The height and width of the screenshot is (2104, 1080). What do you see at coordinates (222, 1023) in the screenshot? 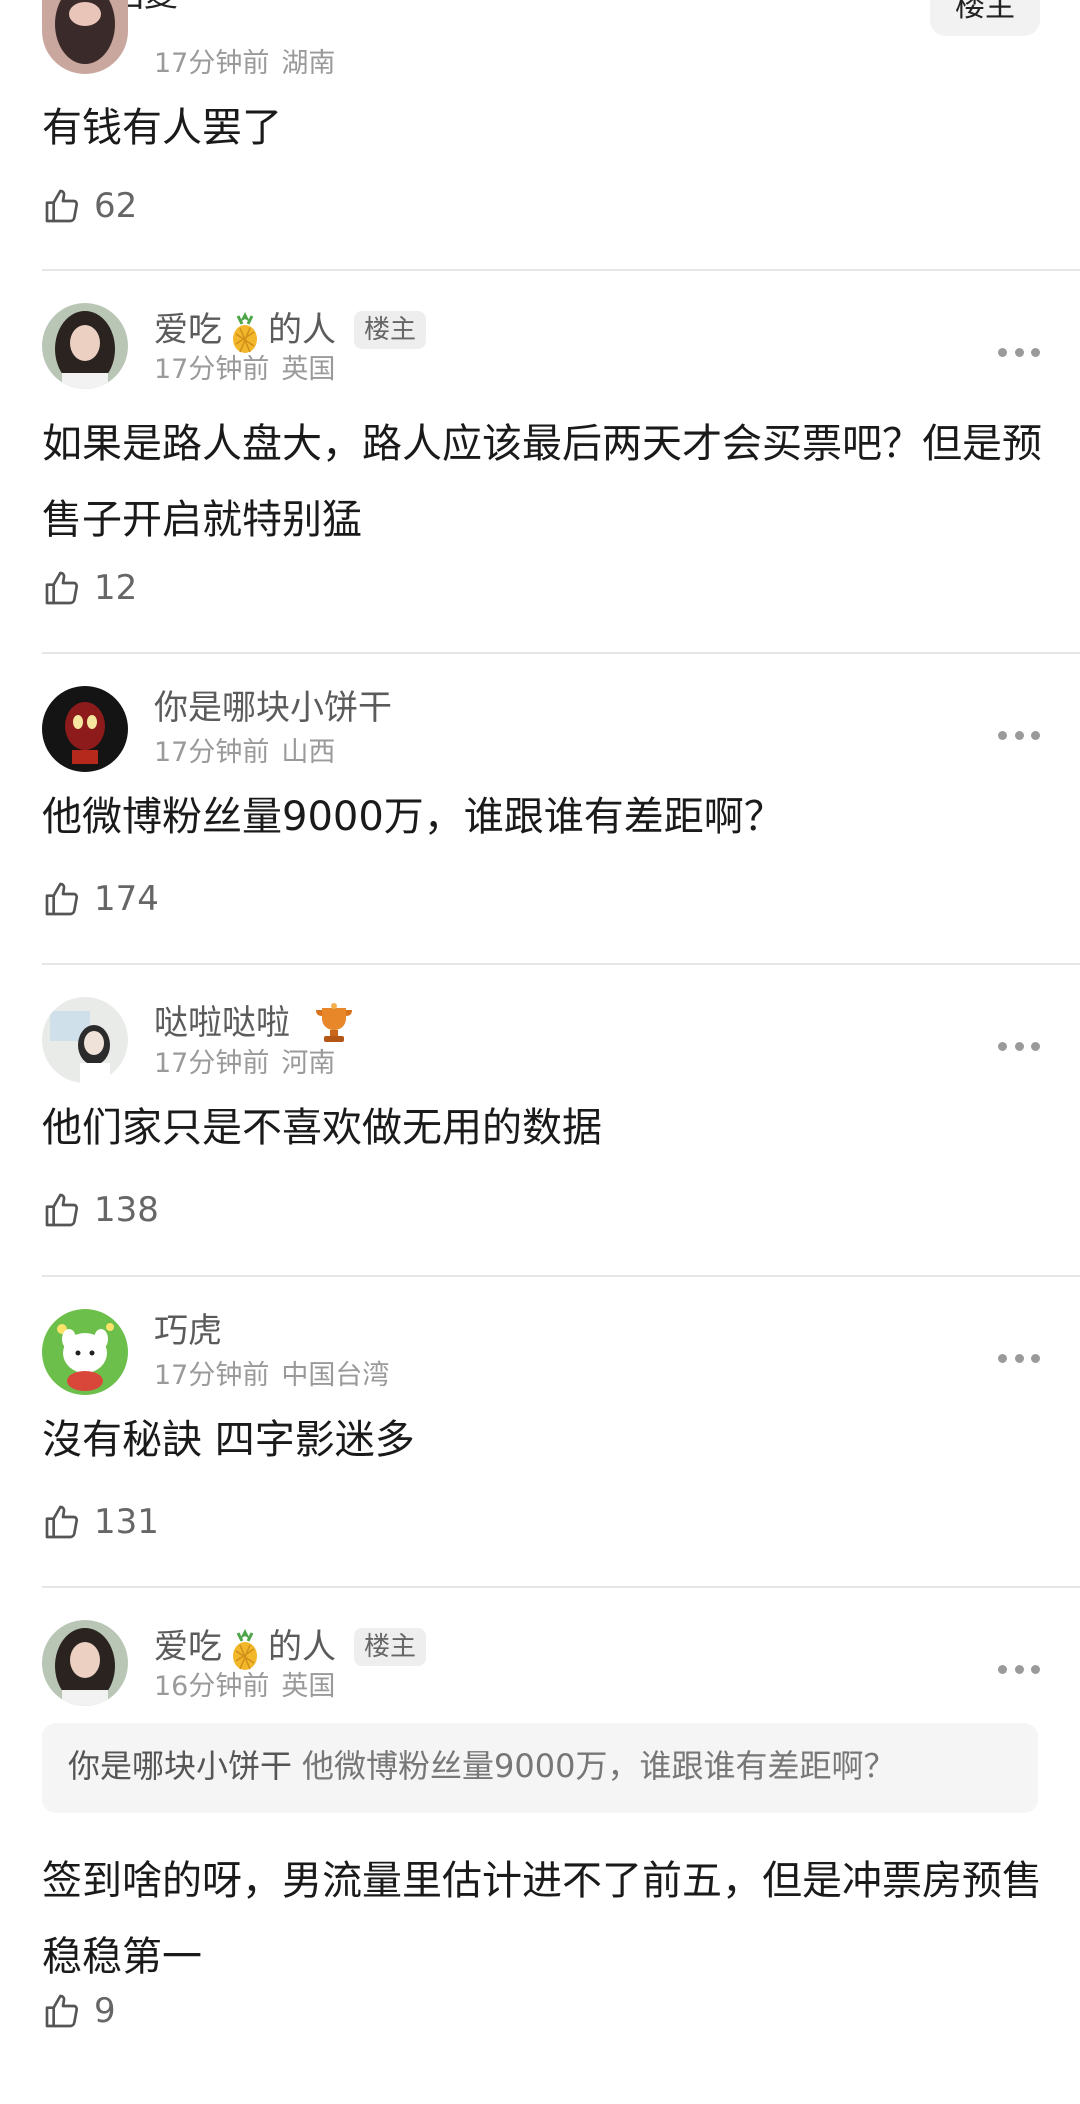
I see `username-text: 哒啦哒啦` at bounding box center [222, 1023].